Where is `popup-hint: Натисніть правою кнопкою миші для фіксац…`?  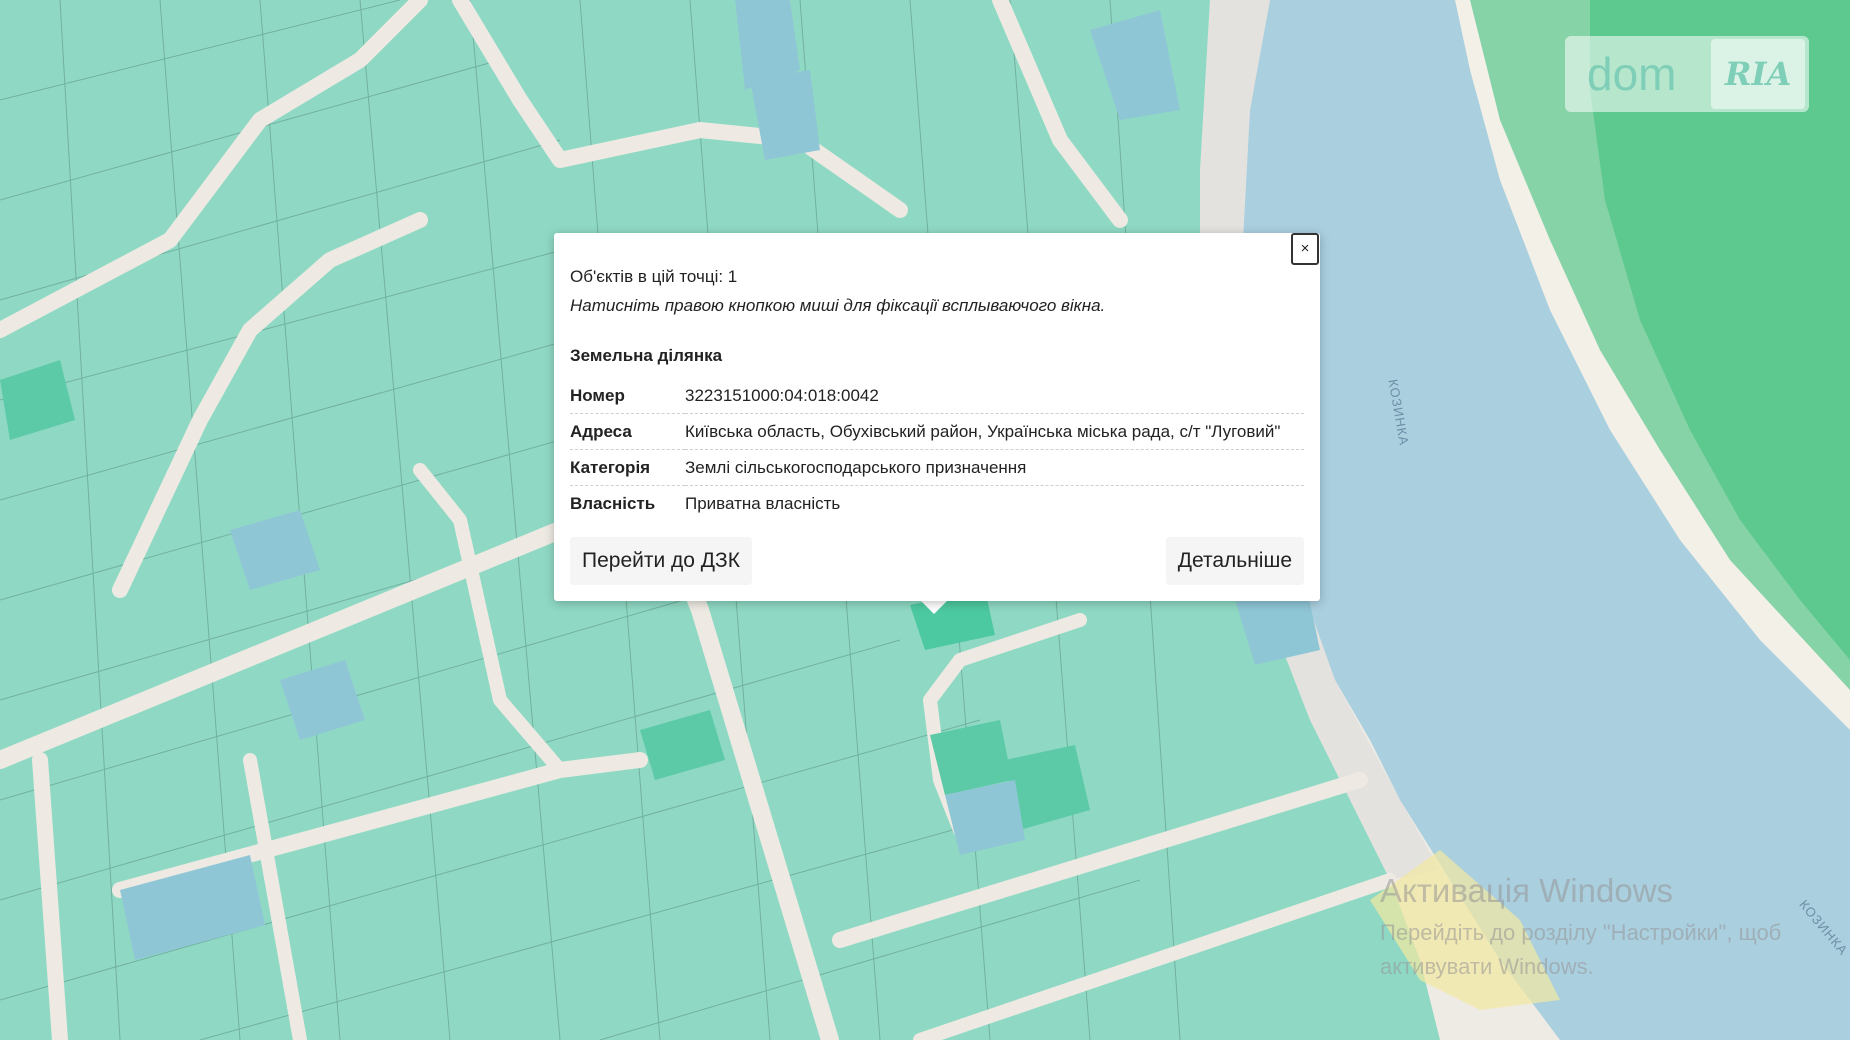
popup-hint: Натисніть правою кнопкою миші для фіксац… is located at coordinates (838, 305).